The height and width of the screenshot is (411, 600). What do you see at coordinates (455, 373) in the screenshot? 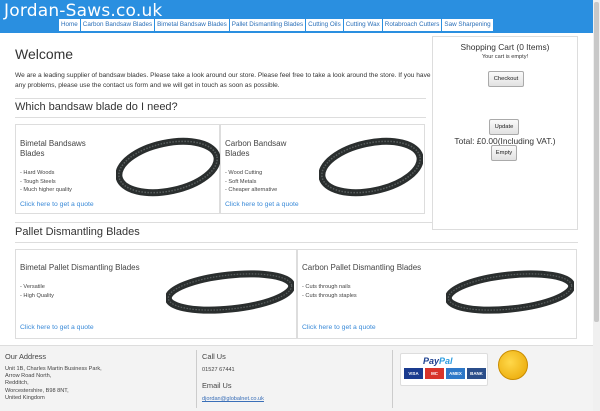
I see `amex-icon: AMEX` at bounding box center [455, 373].